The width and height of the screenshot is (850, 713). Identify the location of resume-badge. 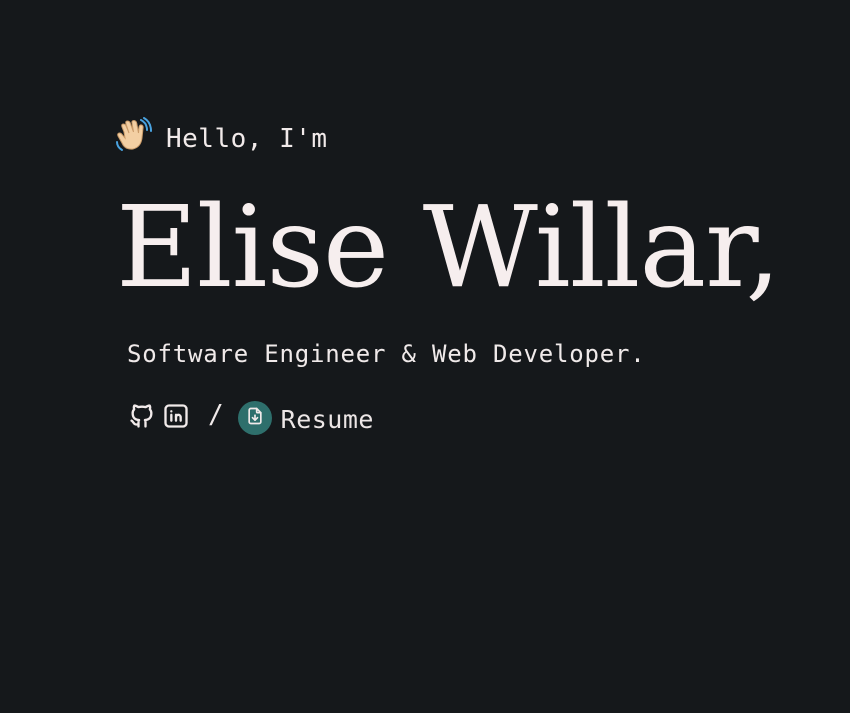
(254, 418).